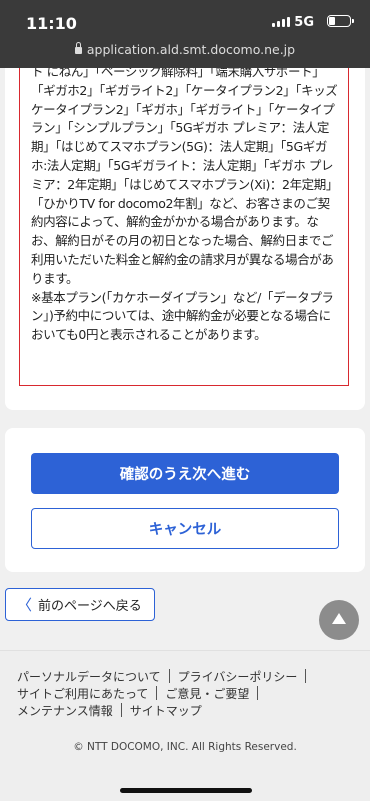  Describe the element at coordinates (281, 22) in the screenshot. I see `signal-icon` at that location.